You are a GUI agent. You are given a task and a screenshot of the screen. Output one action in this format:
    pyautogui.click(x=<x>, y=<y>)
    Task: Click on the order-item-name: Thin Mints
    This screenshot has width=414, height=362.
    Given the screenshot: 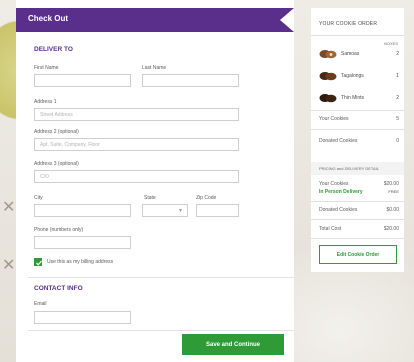 What is the action you would take?
    pyautogui.click(x=353, y=98)
    